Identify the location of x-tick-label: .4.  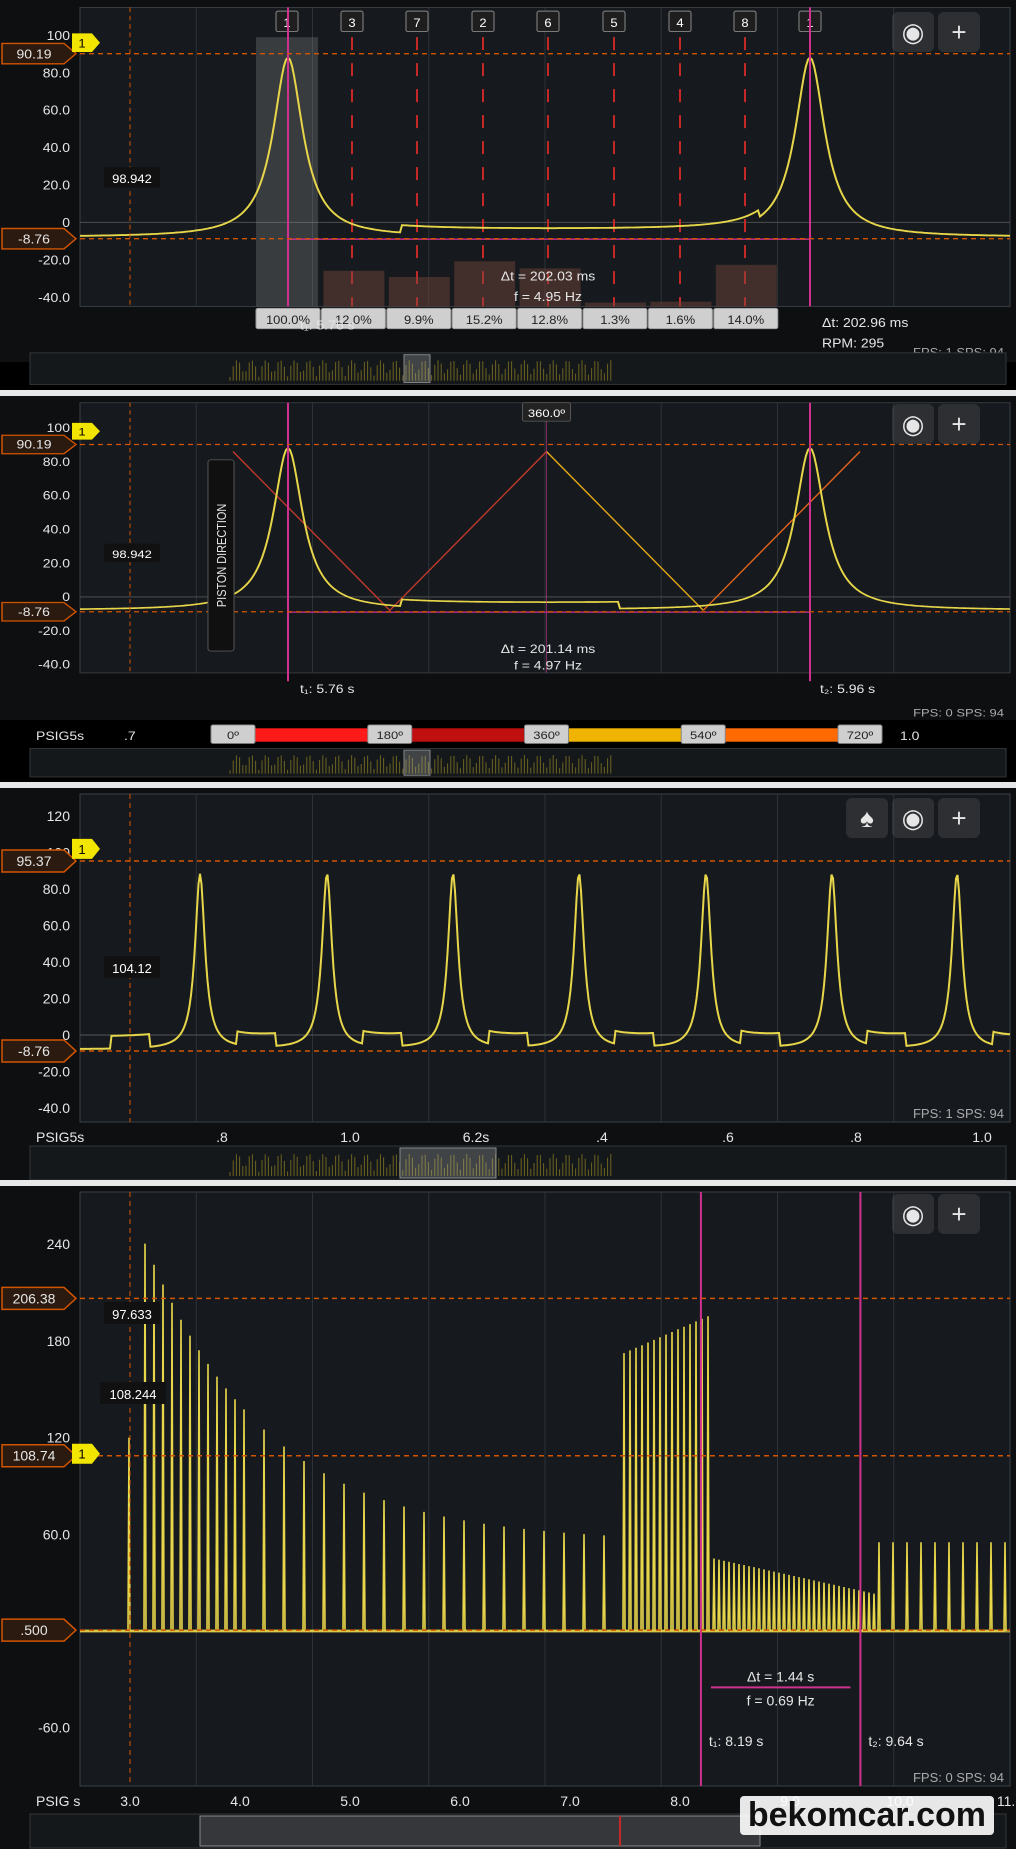
(602, 1137).